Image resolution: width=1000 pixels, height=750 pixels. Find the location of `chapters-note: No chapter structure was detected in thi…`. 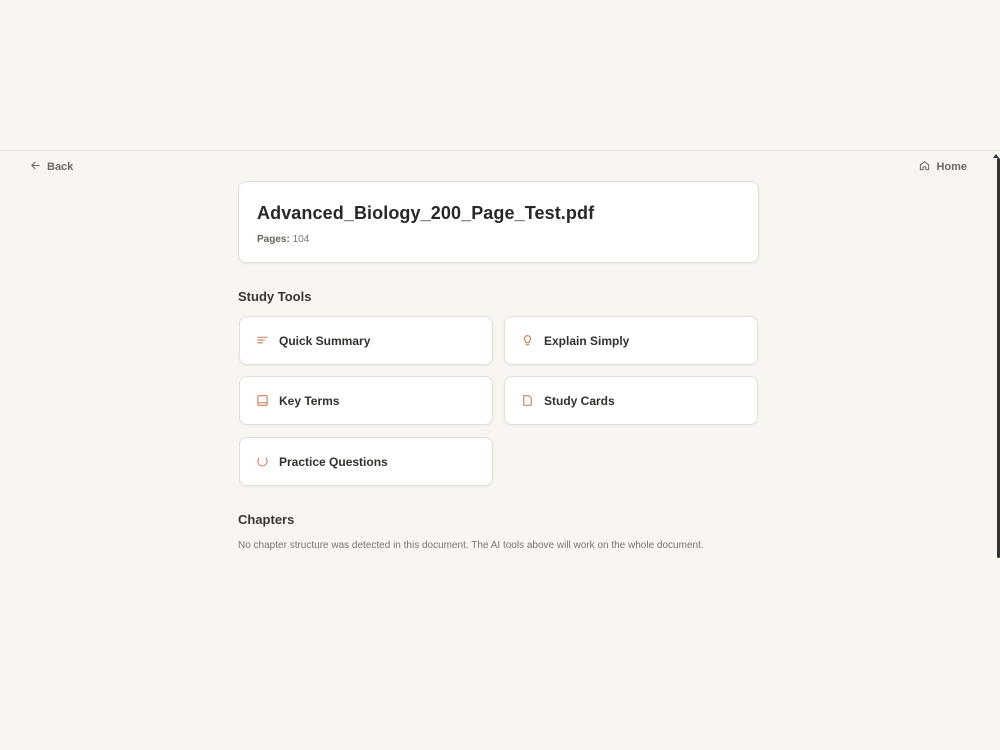

chapters-note: No chapter structure was detected in thi… is located at coordinates (471, 545).